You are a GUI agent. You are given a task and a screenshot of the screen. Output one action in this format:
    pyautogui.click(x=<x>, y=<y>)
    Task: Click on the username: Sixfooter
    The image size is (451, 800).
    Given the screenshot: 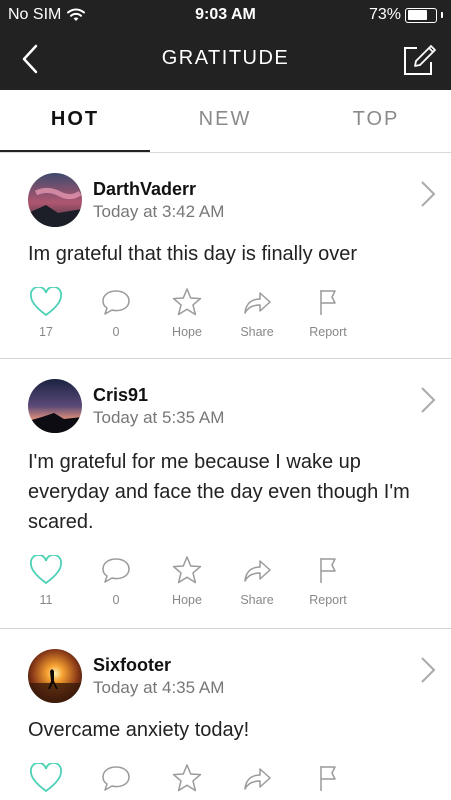 What is the action you would take?
    pyautogui.click(x=132, y=665)
    